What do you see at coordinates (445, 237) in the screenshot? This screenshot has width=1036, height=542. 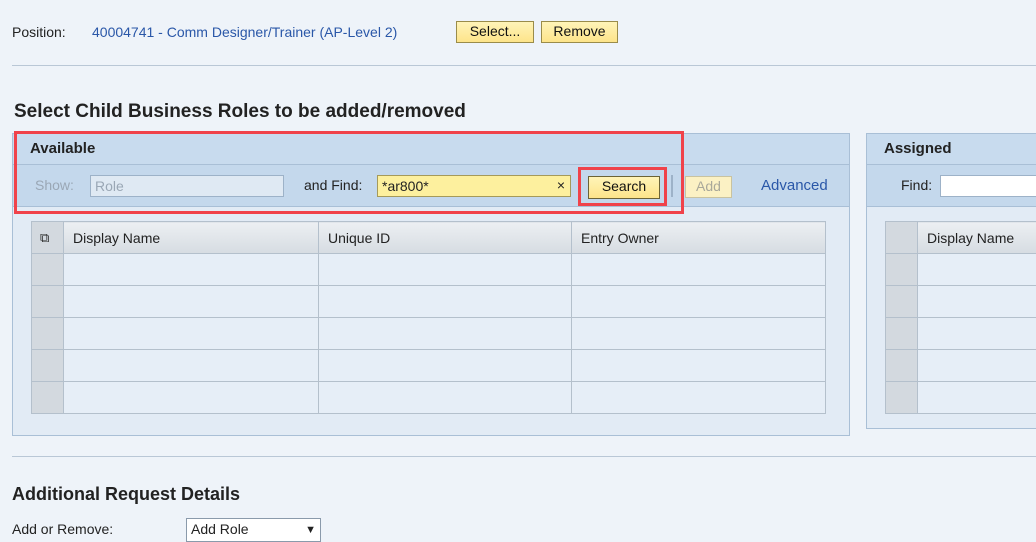 I see `column-unique-id: Unique ID` at bounding box center [445, 237].